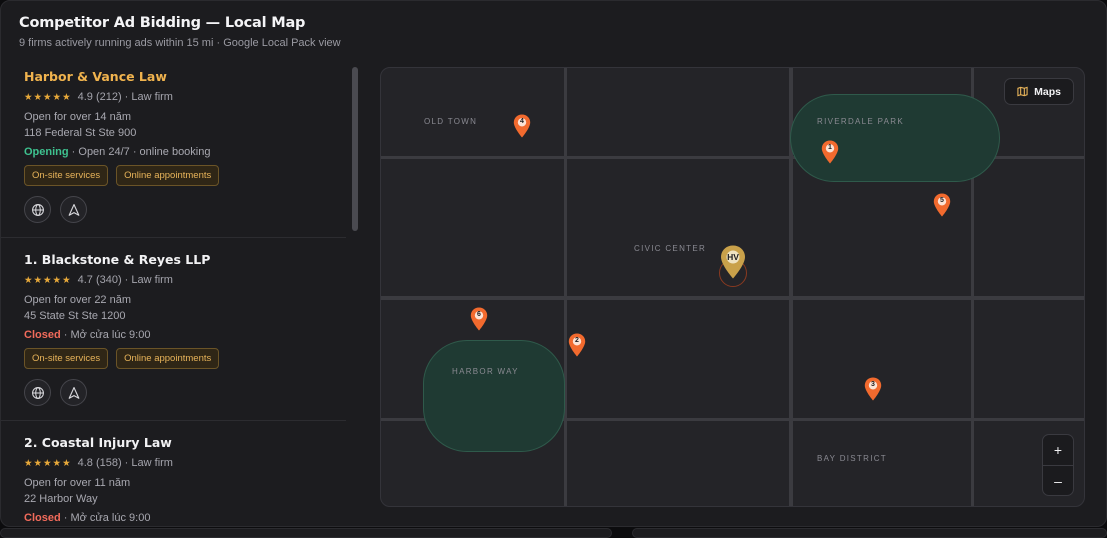 The image size is (1107, 538). Describe the element at coordinates (185, 463) in the screenshot. I see `rating-row: ★★★★★ 4.8 (158) · Law firm` at that location.